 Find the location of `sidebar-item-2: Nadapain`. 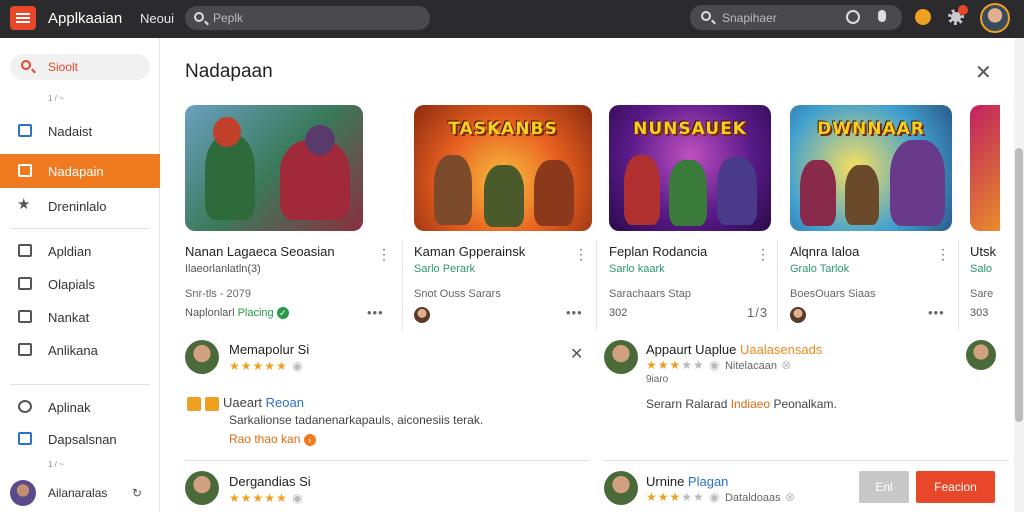

sidebar-item-2: Nadapain is located at coordinates (80, 171).